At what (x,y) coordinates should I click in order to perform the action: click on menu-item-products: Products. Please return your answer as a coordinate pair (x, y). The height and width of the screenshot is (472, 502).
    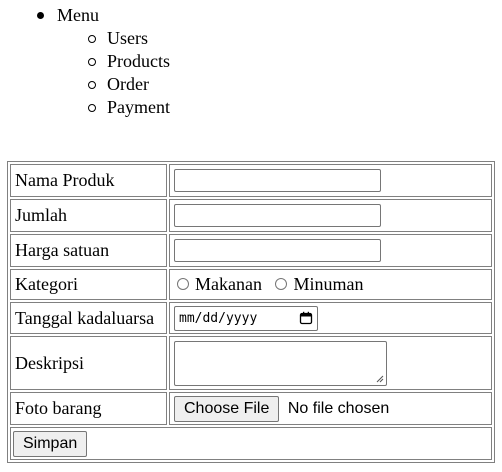
    Looking at the image, I should click on (129, 61).